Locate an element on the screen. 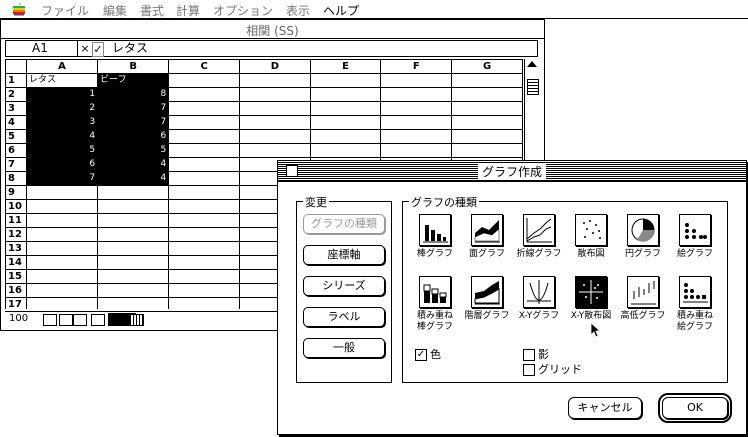 This screenshot has height=437, width=748. chart-type-option: 積み重ね 棒グラフ is located at coordinates (435, 304).